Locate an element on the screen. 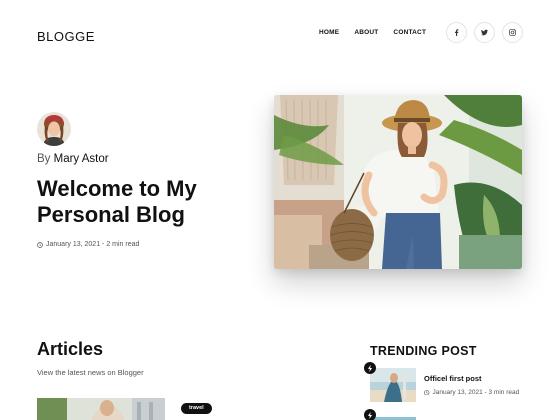 This screenshot has width=560, height=420. article-thumbnail is located at coordinates (101, 409).